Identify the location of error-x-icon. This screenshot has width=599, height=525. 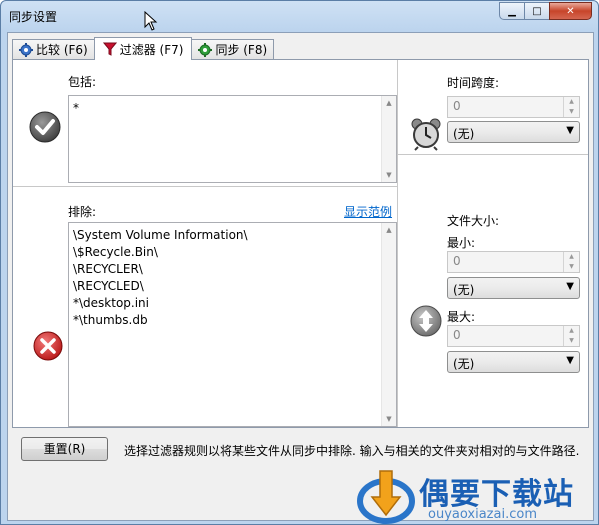
(48, 346).